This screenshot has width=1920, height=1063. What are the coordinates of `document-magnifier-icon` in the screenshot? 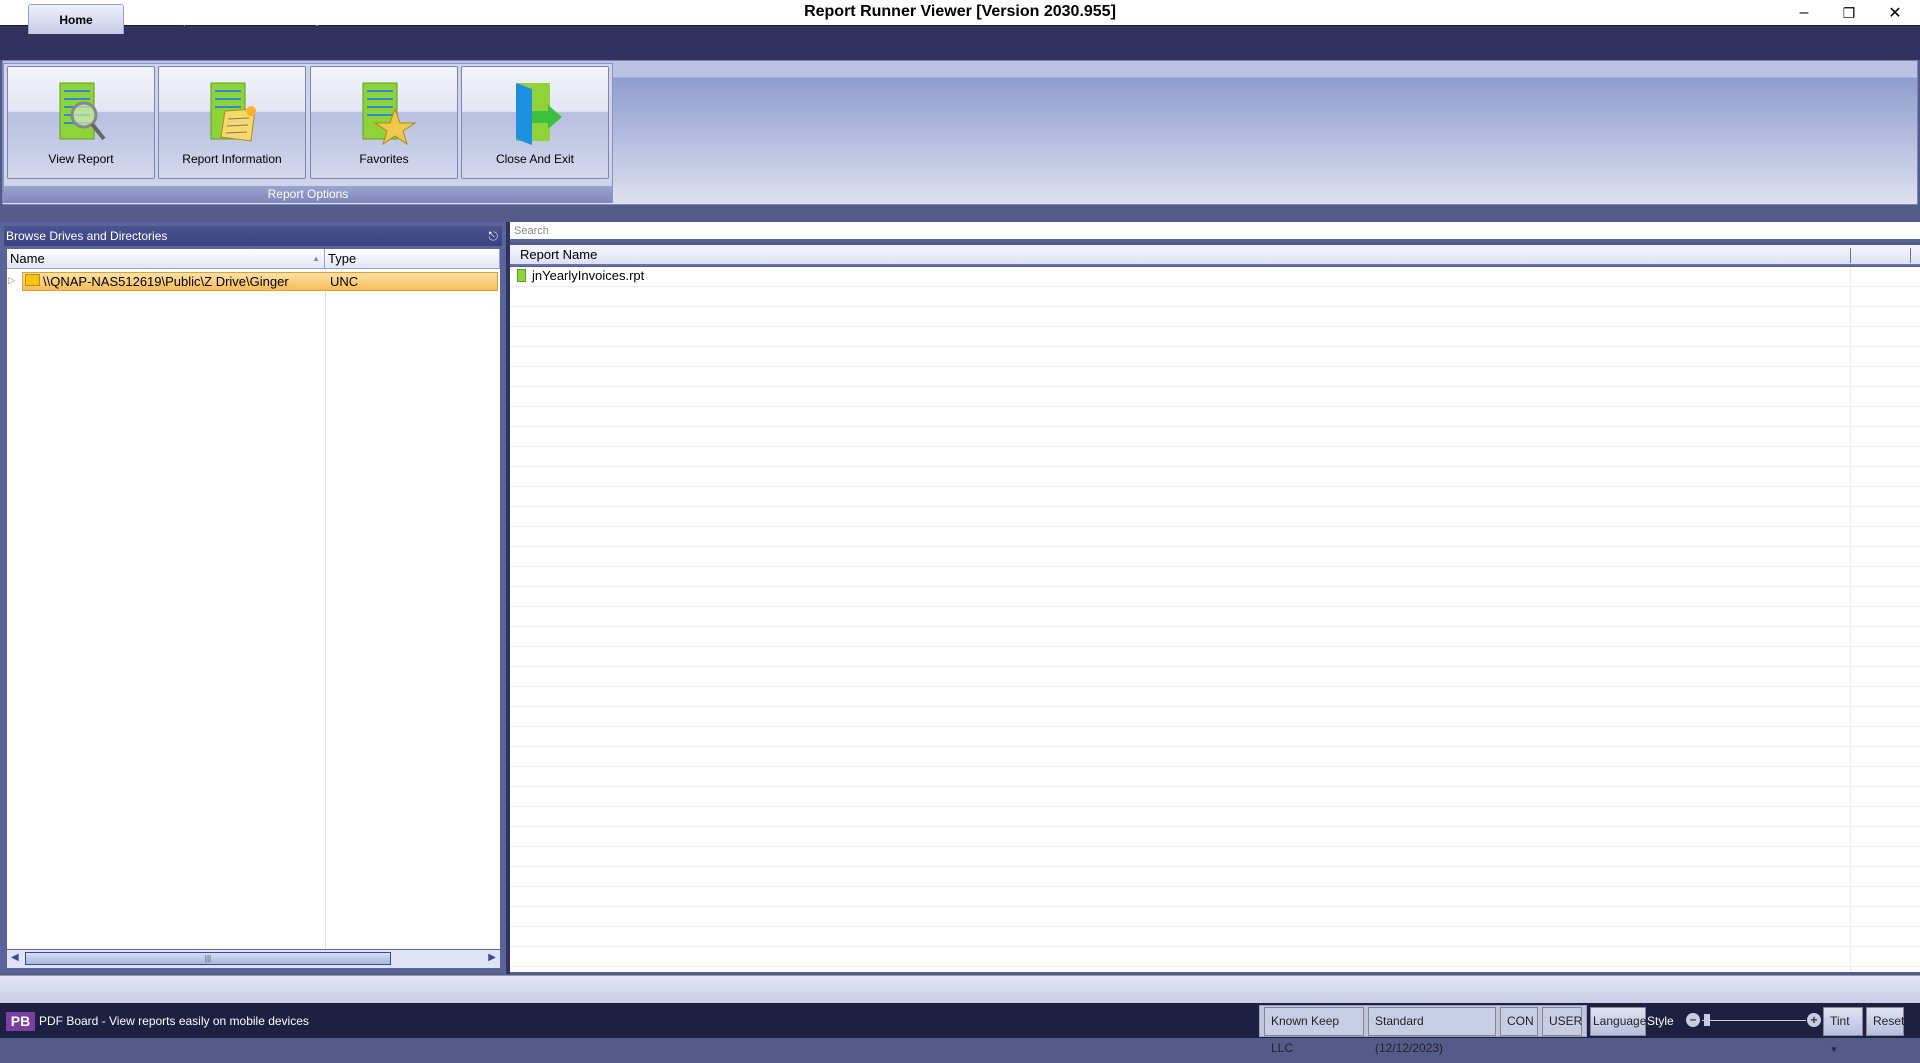 It's located at (82, 111).